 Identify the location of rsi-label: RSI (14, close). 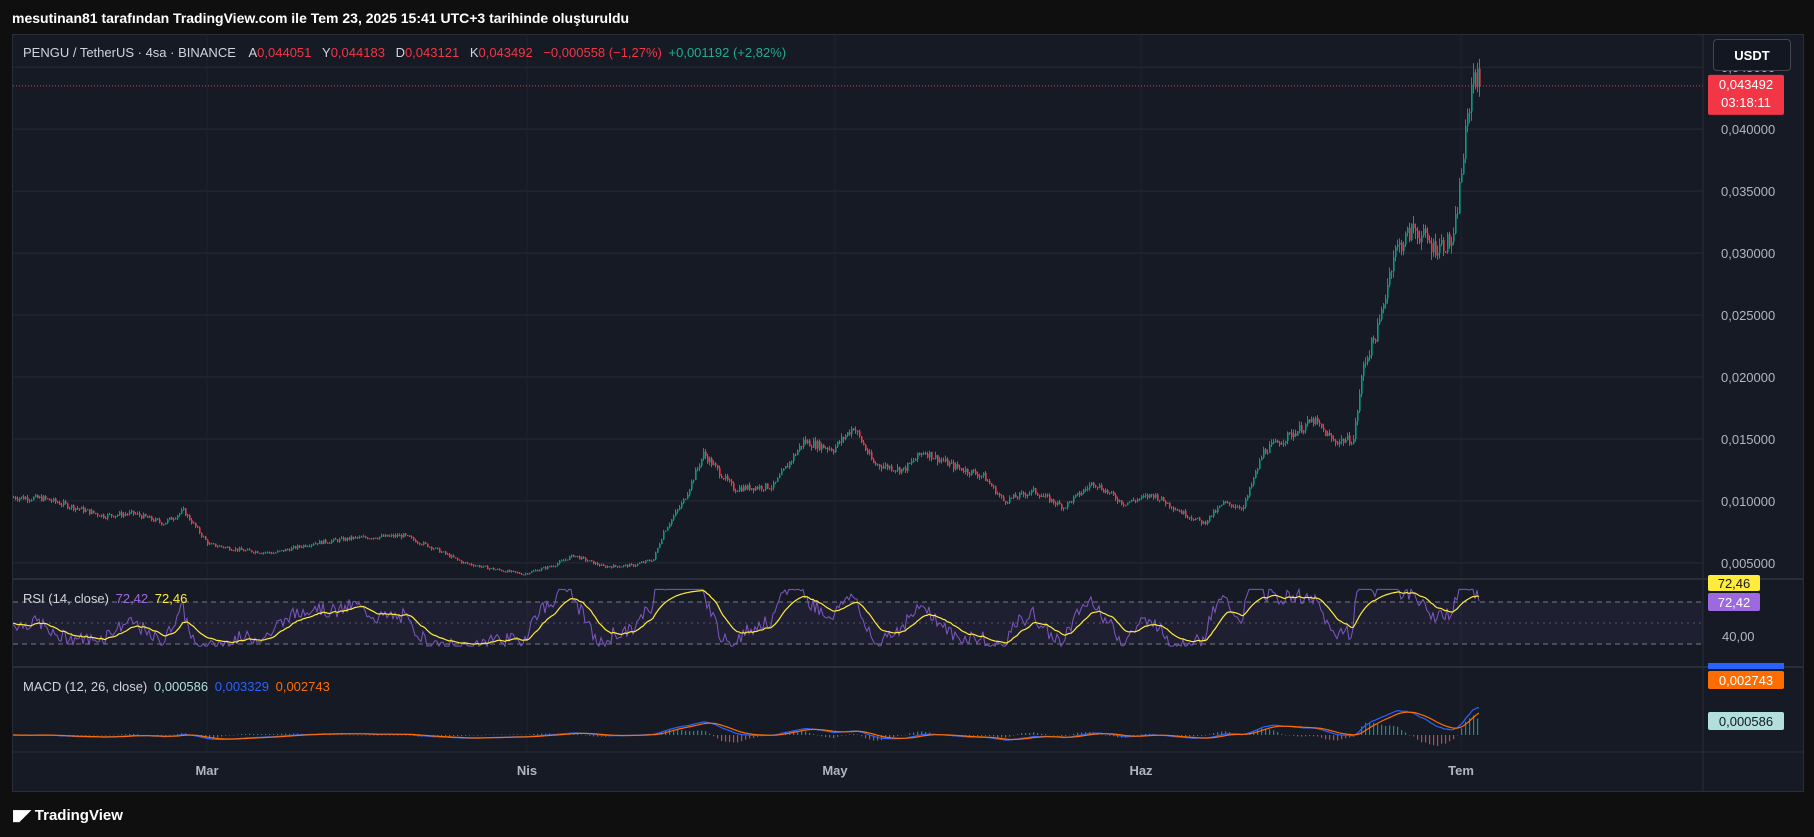
(66, 598).